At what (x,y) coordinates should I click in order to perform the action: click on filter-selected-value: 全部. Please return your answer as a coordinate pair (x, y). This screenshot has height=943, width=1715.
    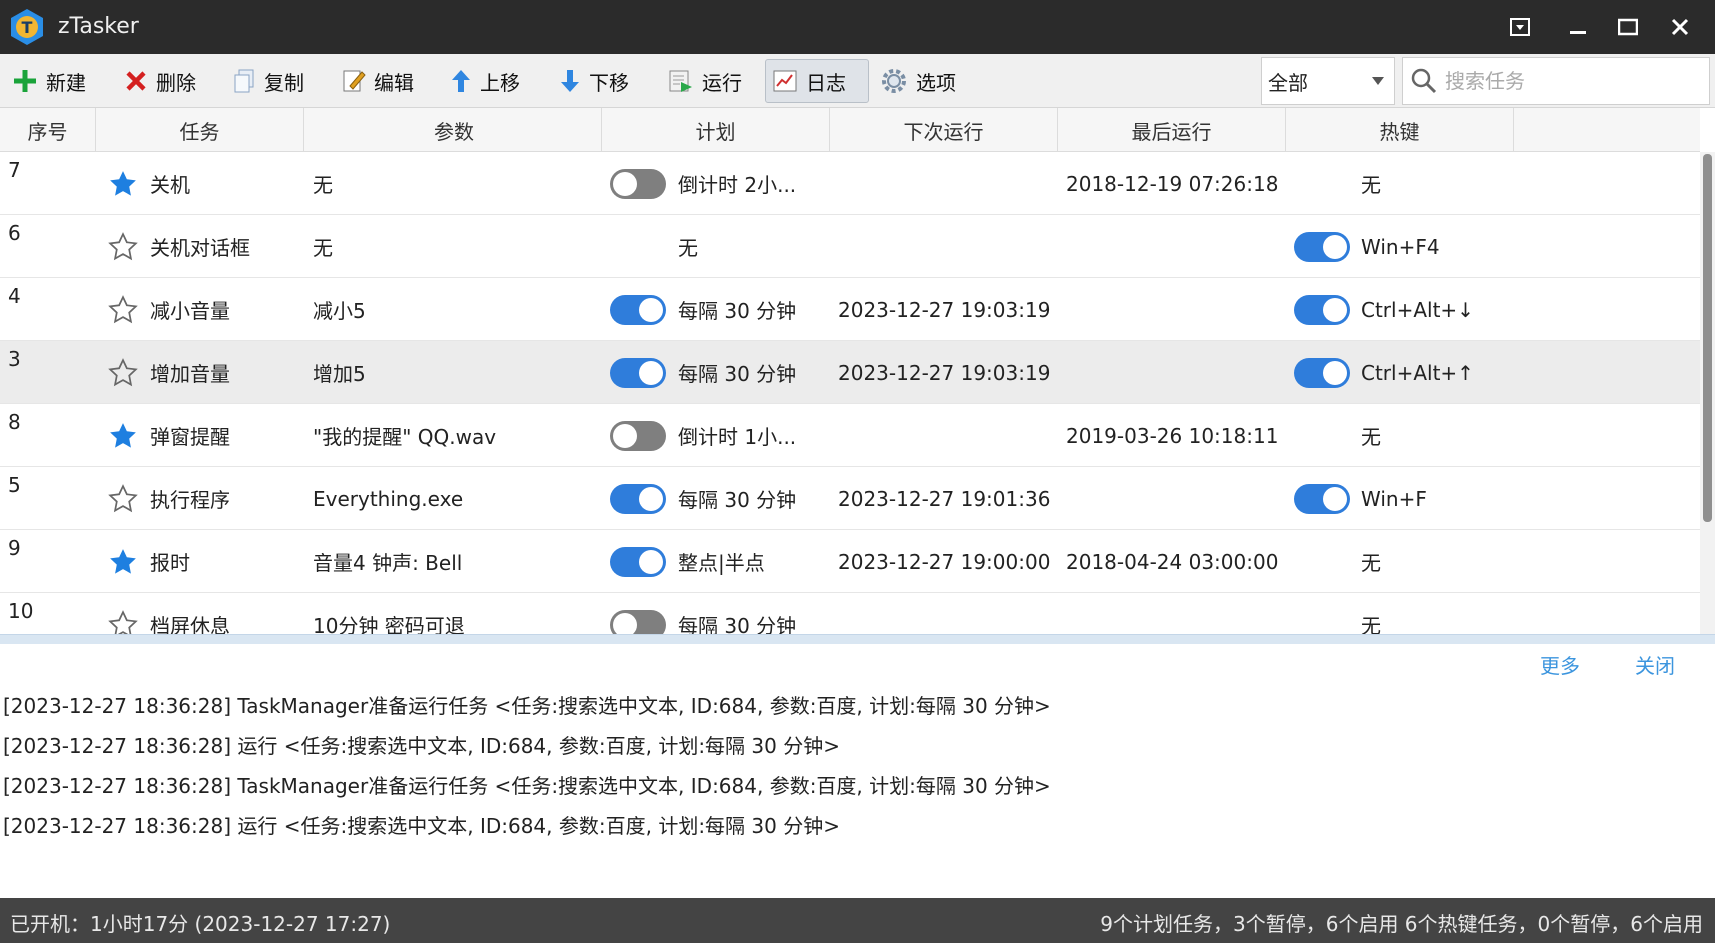
    Looking at the image, I should click on (1288, 82).